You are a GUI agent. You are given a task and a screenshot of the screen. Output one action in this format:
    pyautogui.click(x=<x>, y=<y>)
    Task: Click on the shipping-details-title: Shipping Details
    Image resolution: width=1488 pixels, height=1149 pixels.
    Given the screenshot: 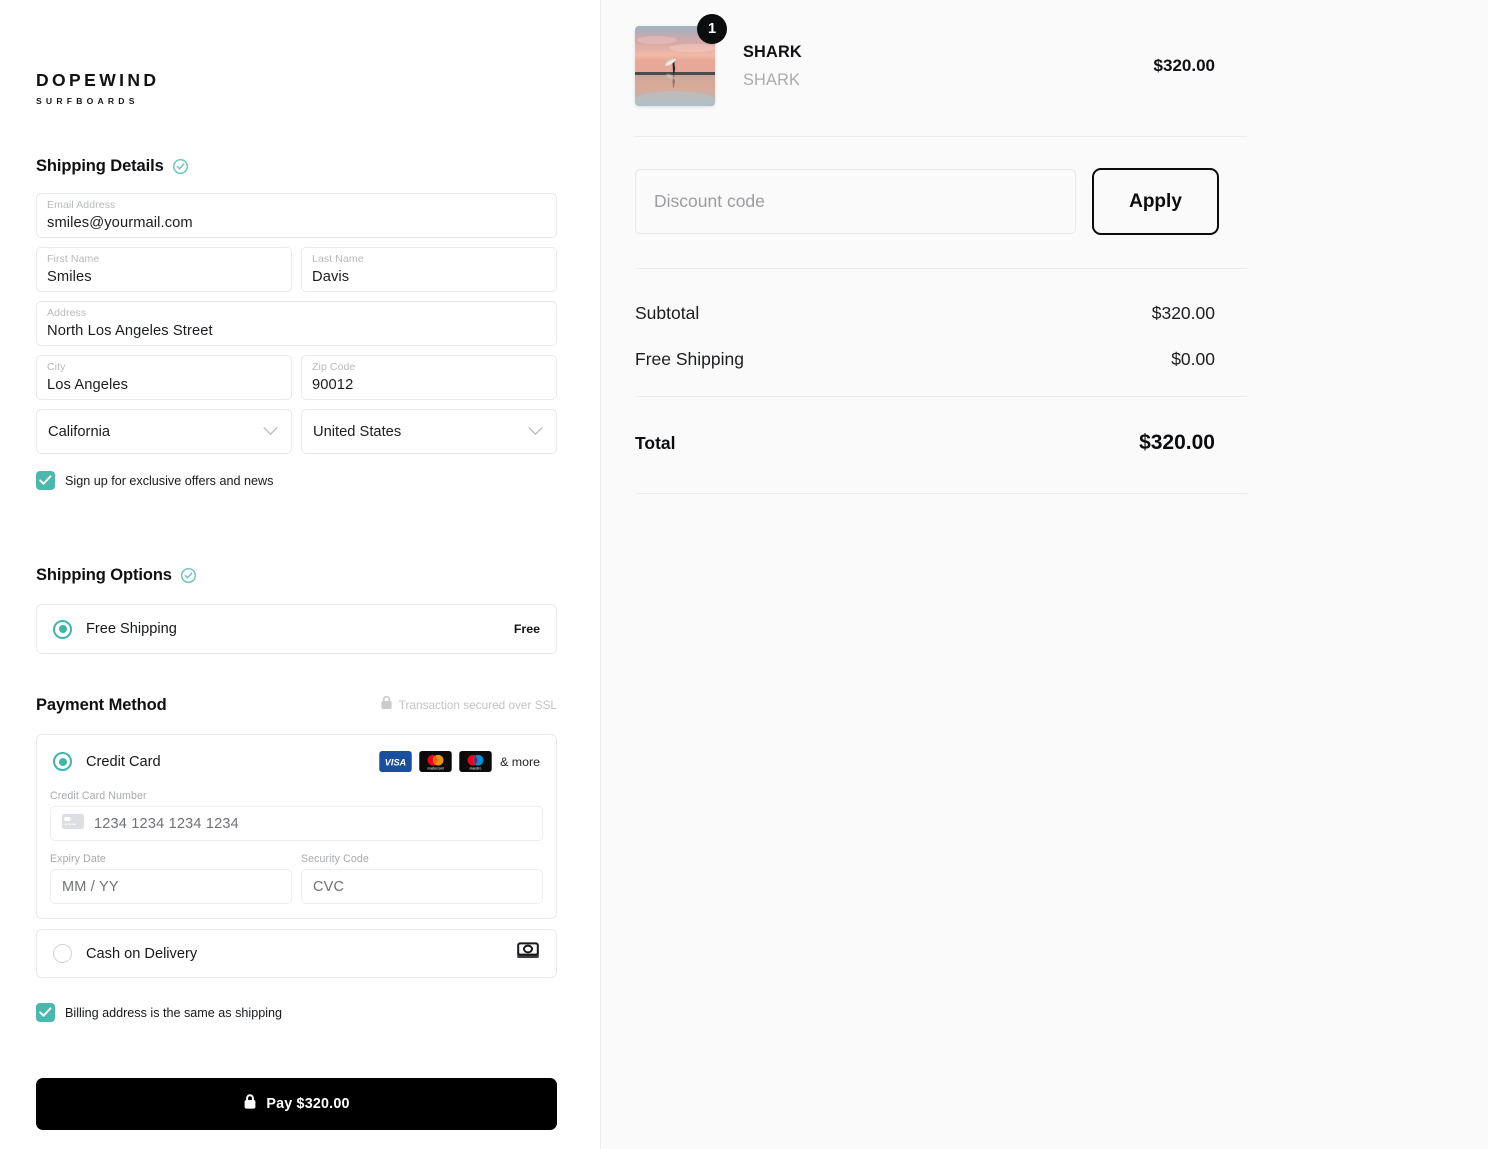 What is the action you would take?
    pyautogui.click(x=100, y=166)
    